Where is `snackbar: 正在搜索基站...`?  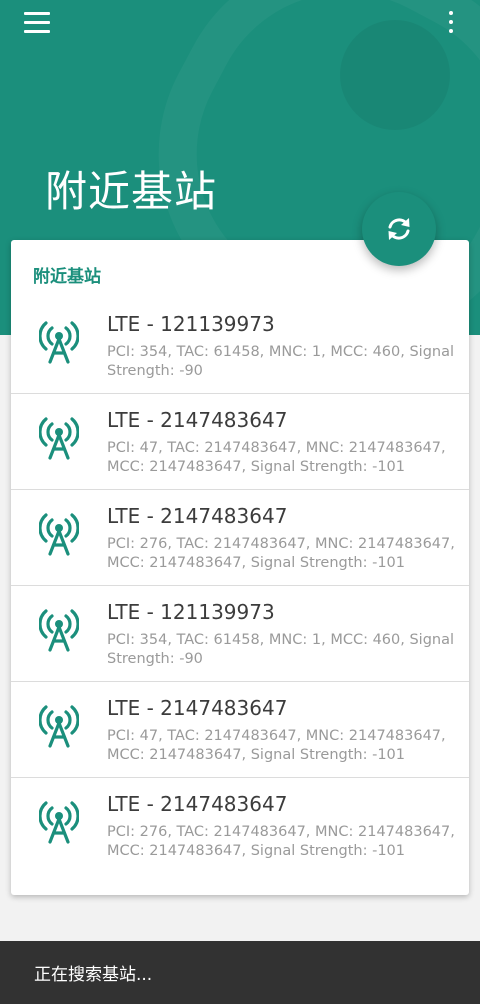
snackbar: 正在搜索基站... is located at coordinates (240, 972).